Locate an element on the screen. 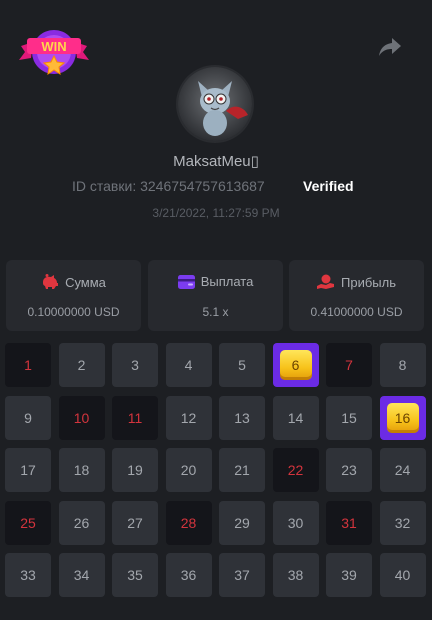 The height and width of the screenshot is (620, 432). tile-number: 12 is located at coordinates (188, 417).